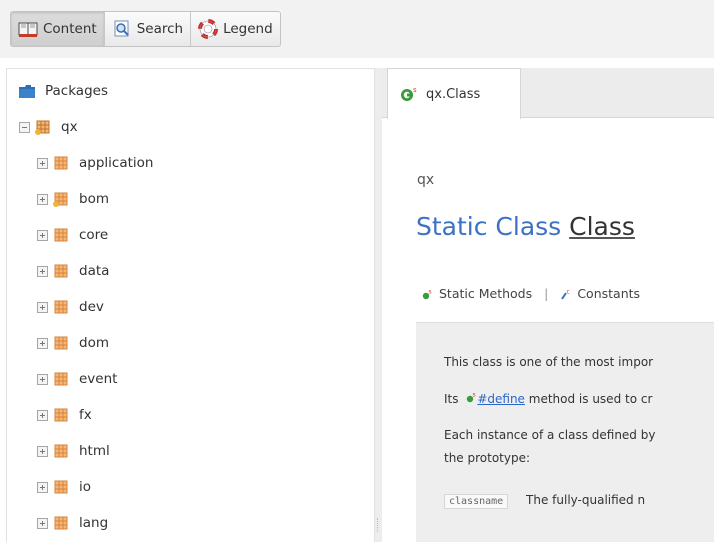 The image size is (714, 542). What do you see at coordinates (28, 29) in the screenshot?
I see `book-icon` at bounding box center [28, 29].